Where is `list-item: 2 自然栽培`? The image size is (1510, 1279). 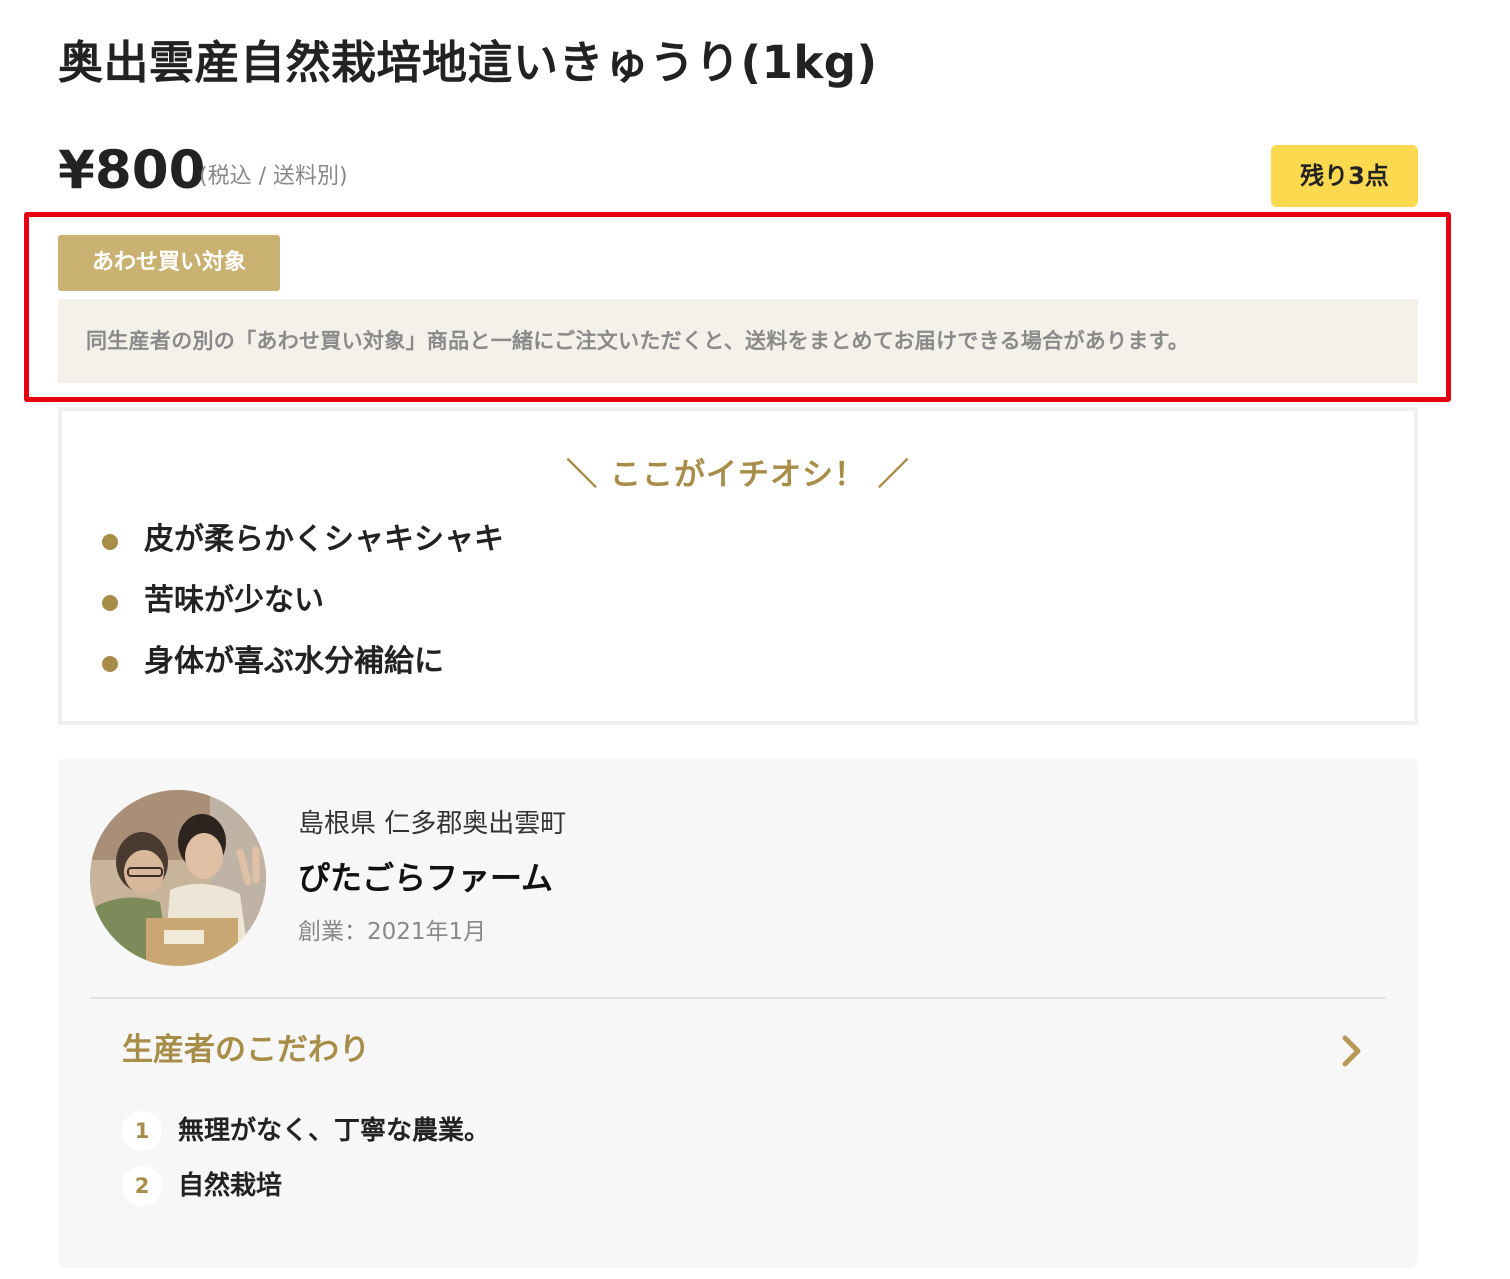 list-item: 2 自然栽培 is located at coordinates (306, 1185).